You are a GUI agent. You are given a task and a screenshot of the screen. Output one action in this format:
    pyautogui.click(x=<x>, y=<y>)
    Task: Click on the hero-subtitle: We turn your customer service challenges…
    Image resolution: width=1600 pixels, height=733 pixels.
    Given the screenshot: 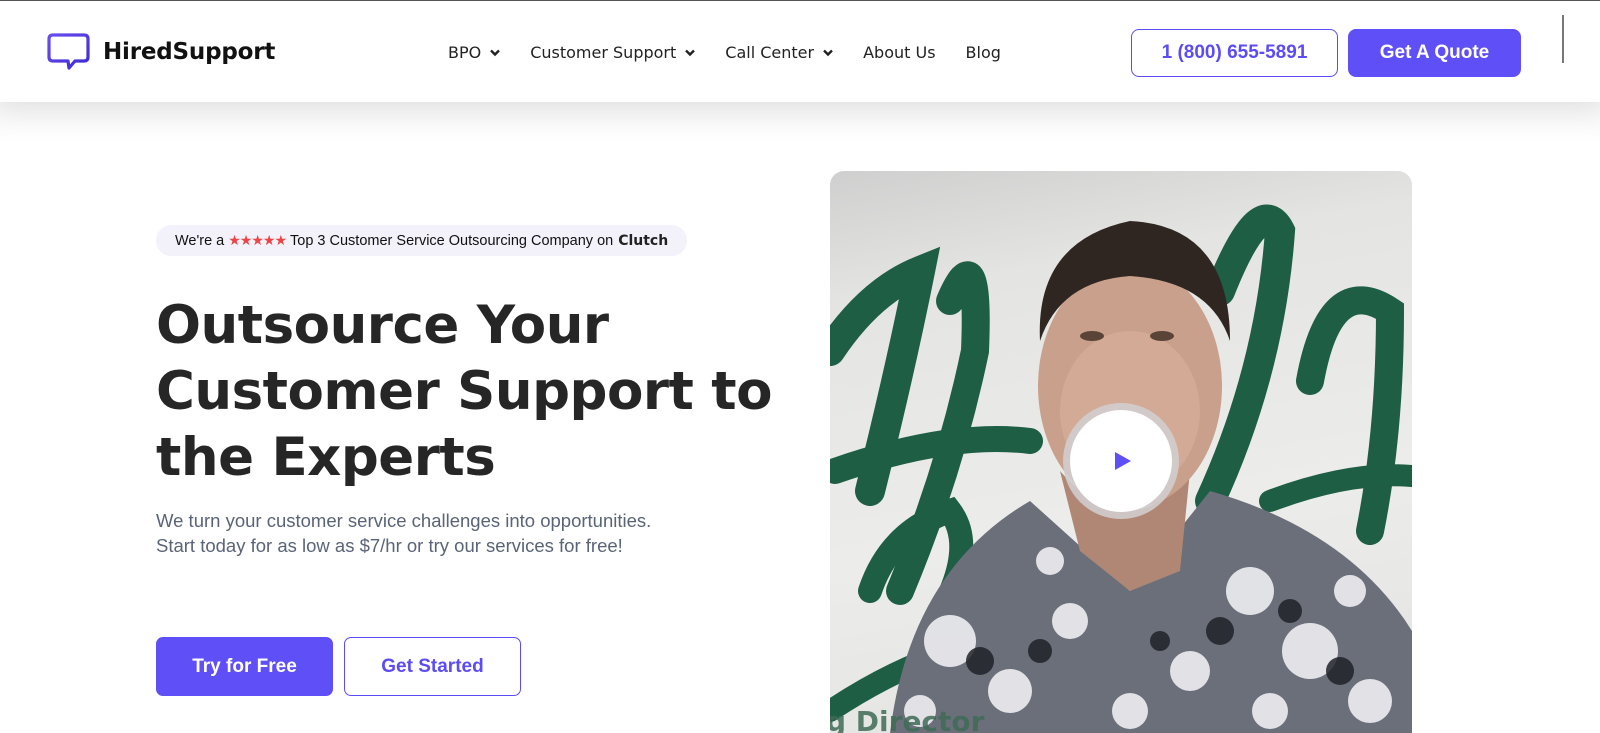 What is the action you would take?
    pyautogui.click(x=404, y=533)
    